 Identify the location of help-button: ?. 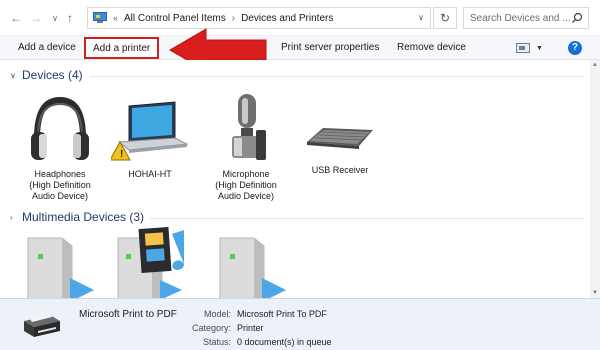
(575, 48).